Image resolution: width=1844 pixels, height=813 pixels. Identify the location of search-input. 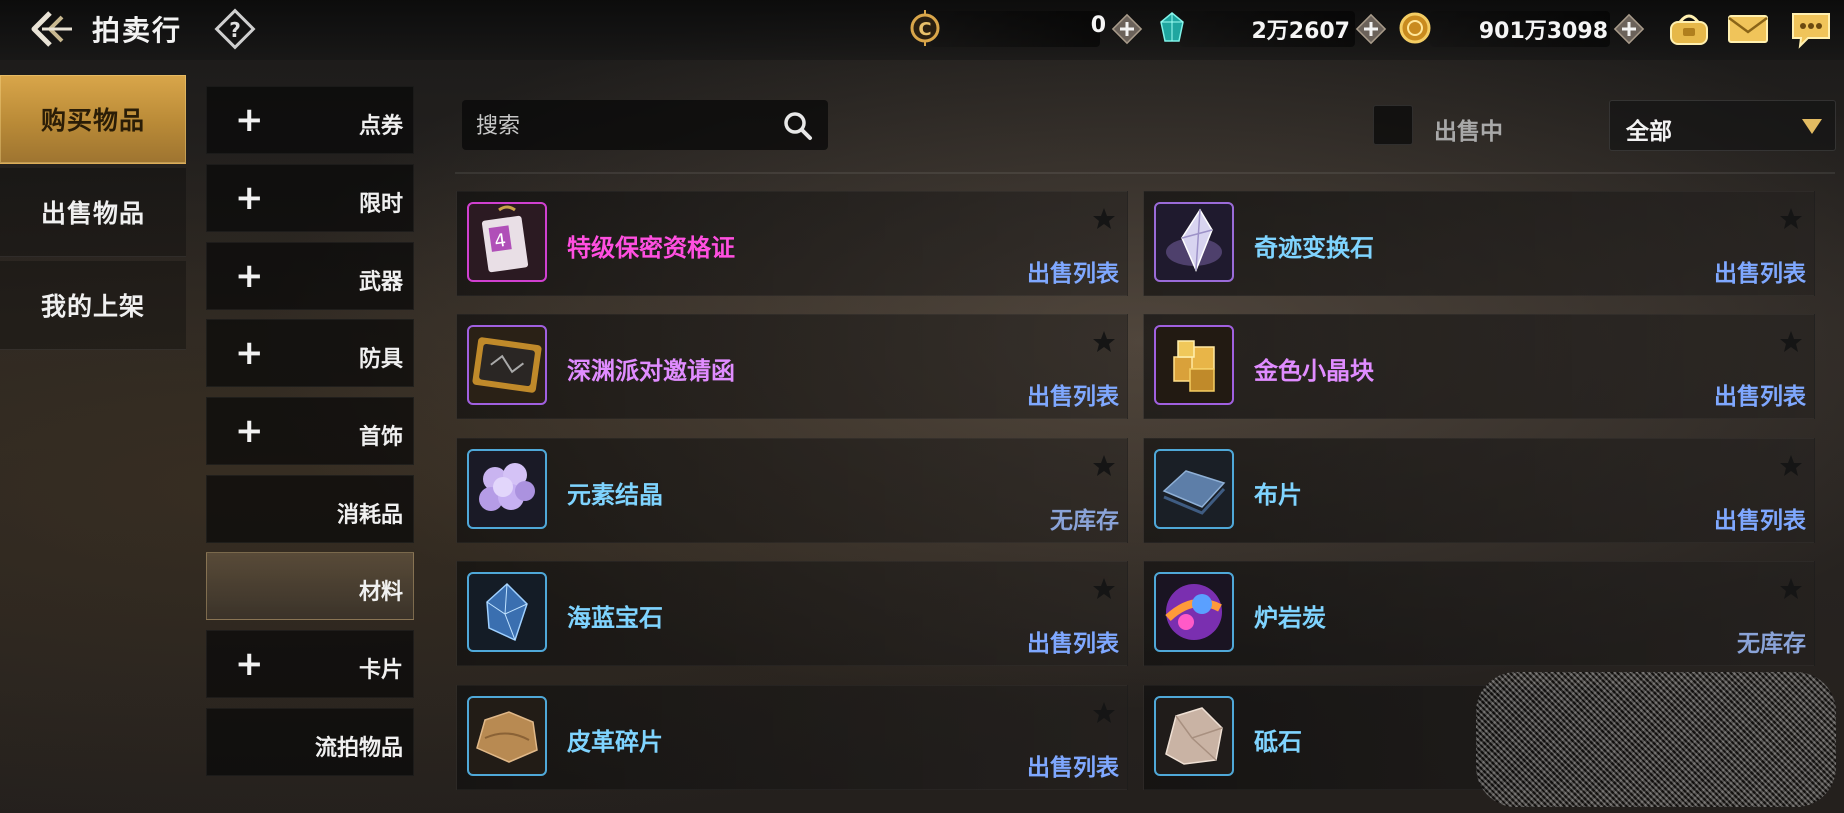
(626, 126).